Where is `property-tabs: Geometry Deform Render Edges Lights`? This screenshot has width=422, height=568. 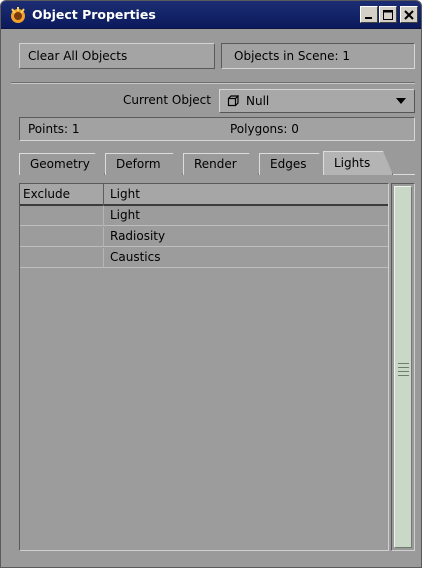 property-tabs: Geometry Deform Render Edges Lights is located at coordinates (217, 163).